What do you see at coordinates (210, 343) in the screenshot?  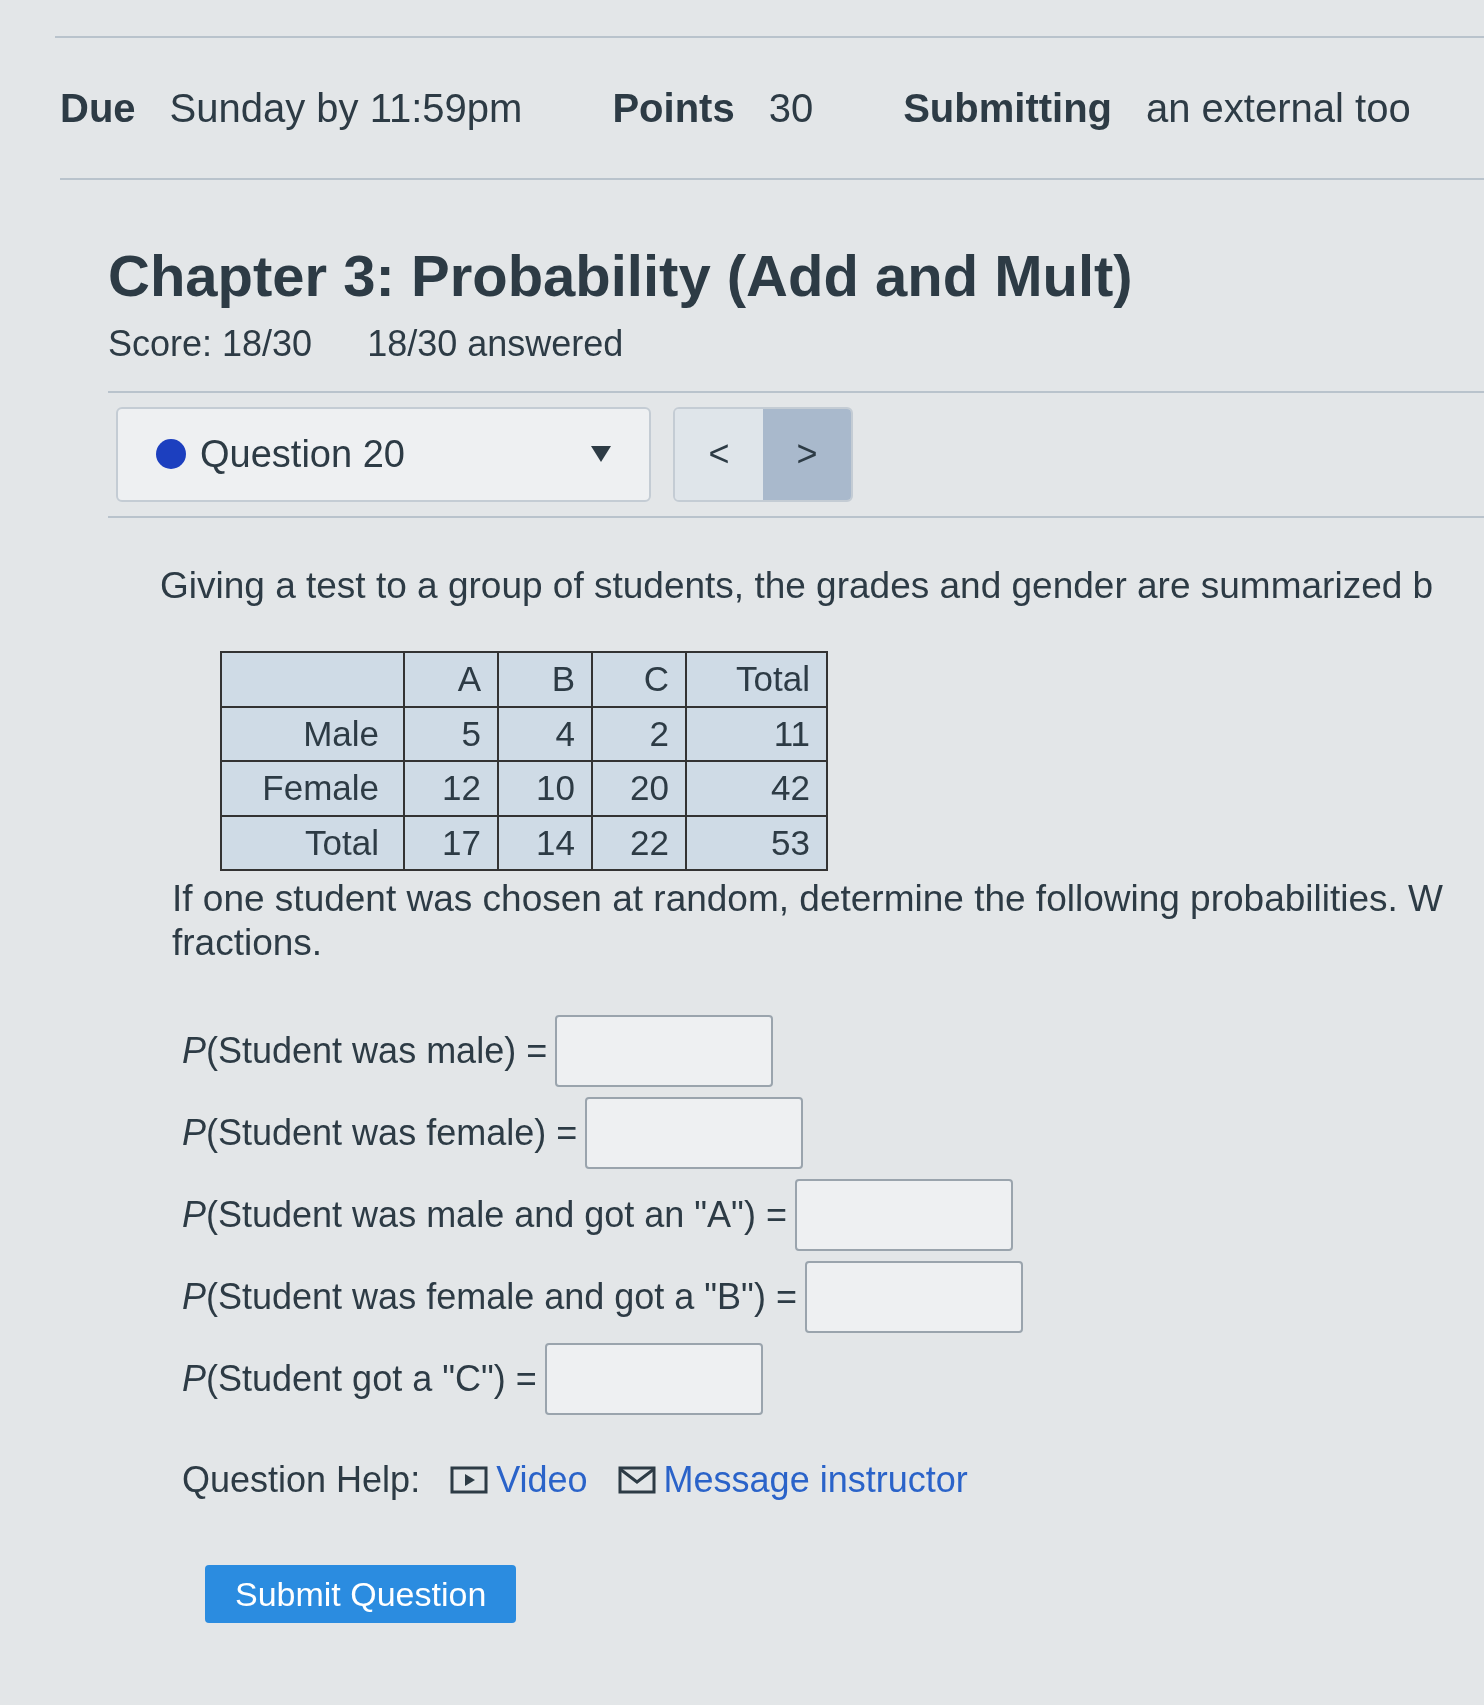 I see `score-text: Score: 18/30` at bounding box center [210, 343].